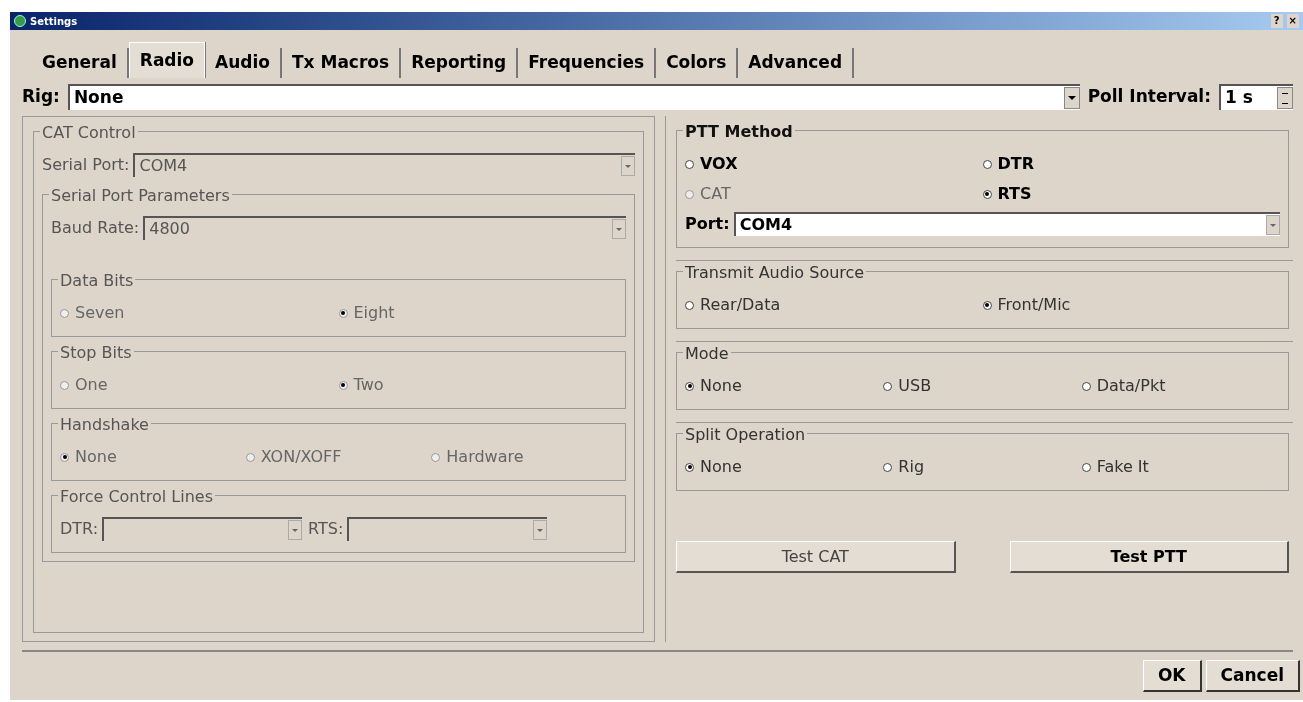 This screenshot has width=1303, height=702. Describe the element at coordinates (1149, 97) in the screenshot. I see `poll-interval-label: Poll Interval:` at that location.